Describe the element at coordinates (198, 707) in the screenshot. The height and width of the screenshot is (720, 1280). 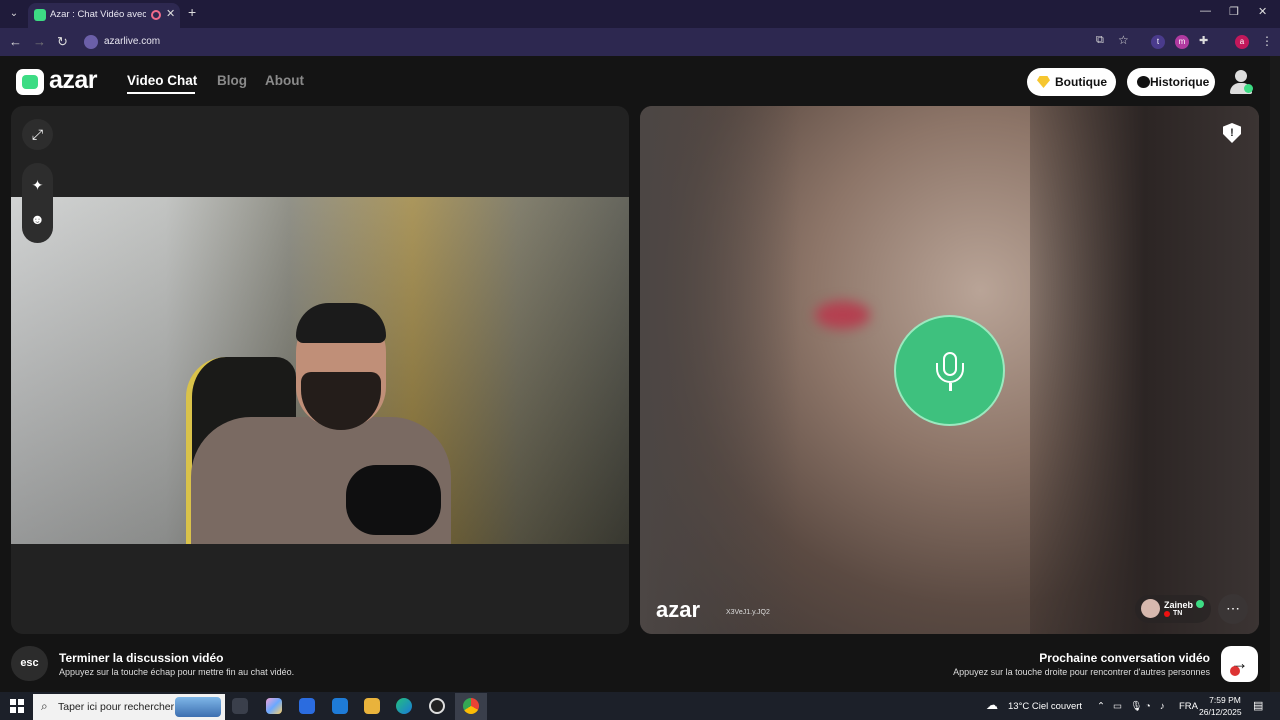
I see `search-highlight-image` at that location.